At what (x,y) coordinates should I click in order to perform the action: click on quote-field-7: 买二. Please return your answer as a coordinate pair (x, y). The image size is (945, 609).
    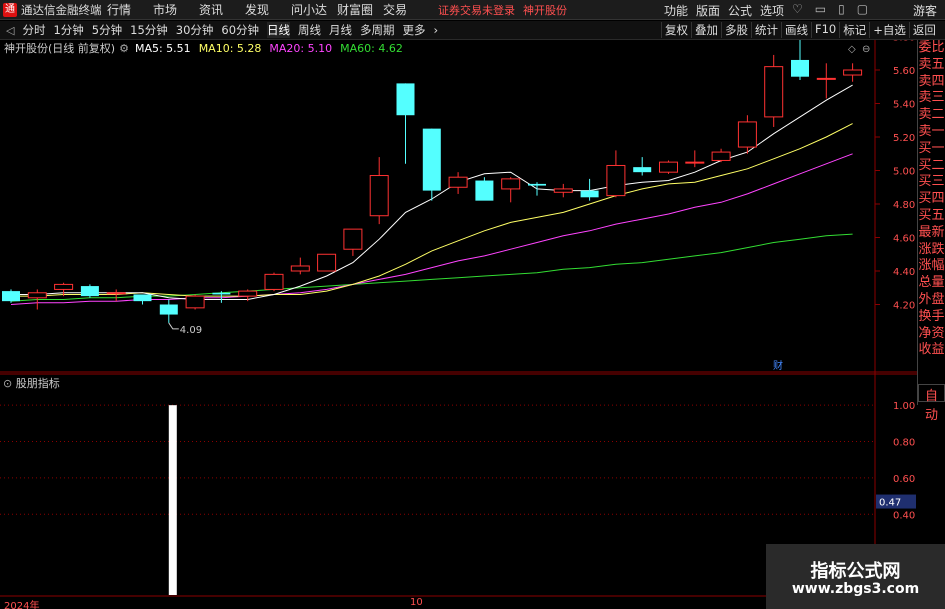
    Looking at the image, I should click on (931, 165).